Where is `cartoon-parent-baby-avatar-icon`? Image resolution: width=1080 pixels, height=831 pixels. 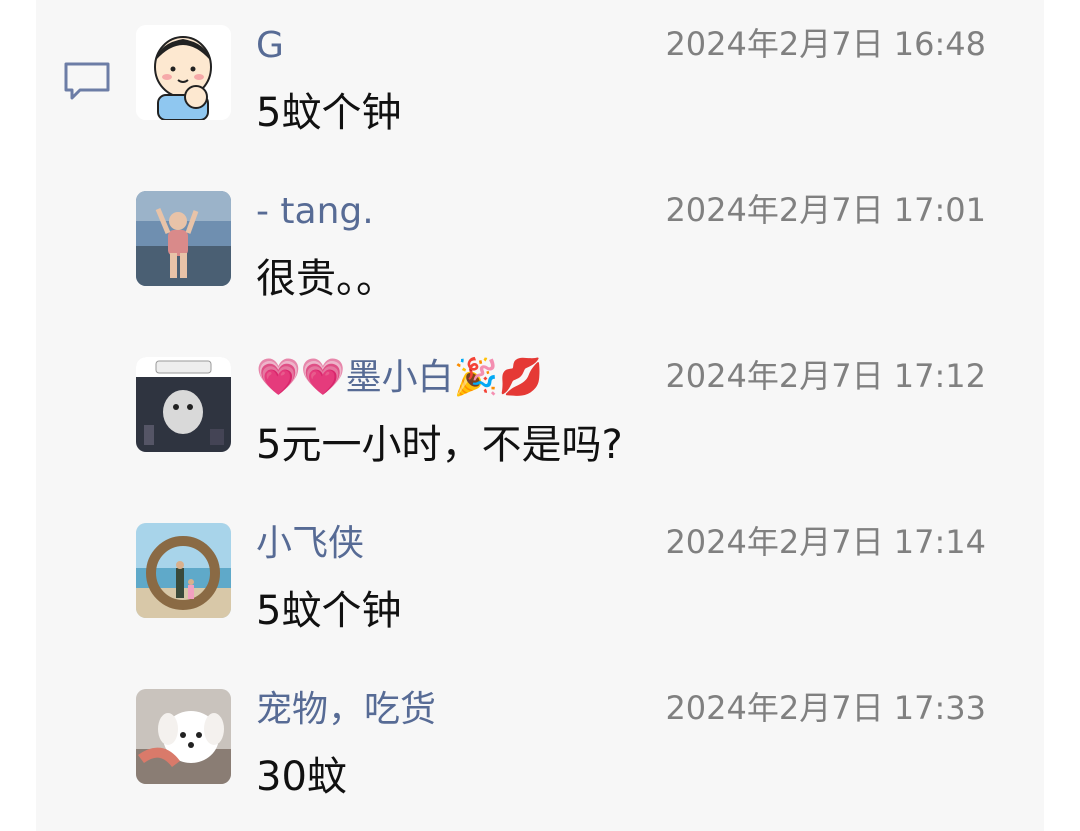 cartoon-parent-baby-avatar-icon is located at coordinates (183, 72).